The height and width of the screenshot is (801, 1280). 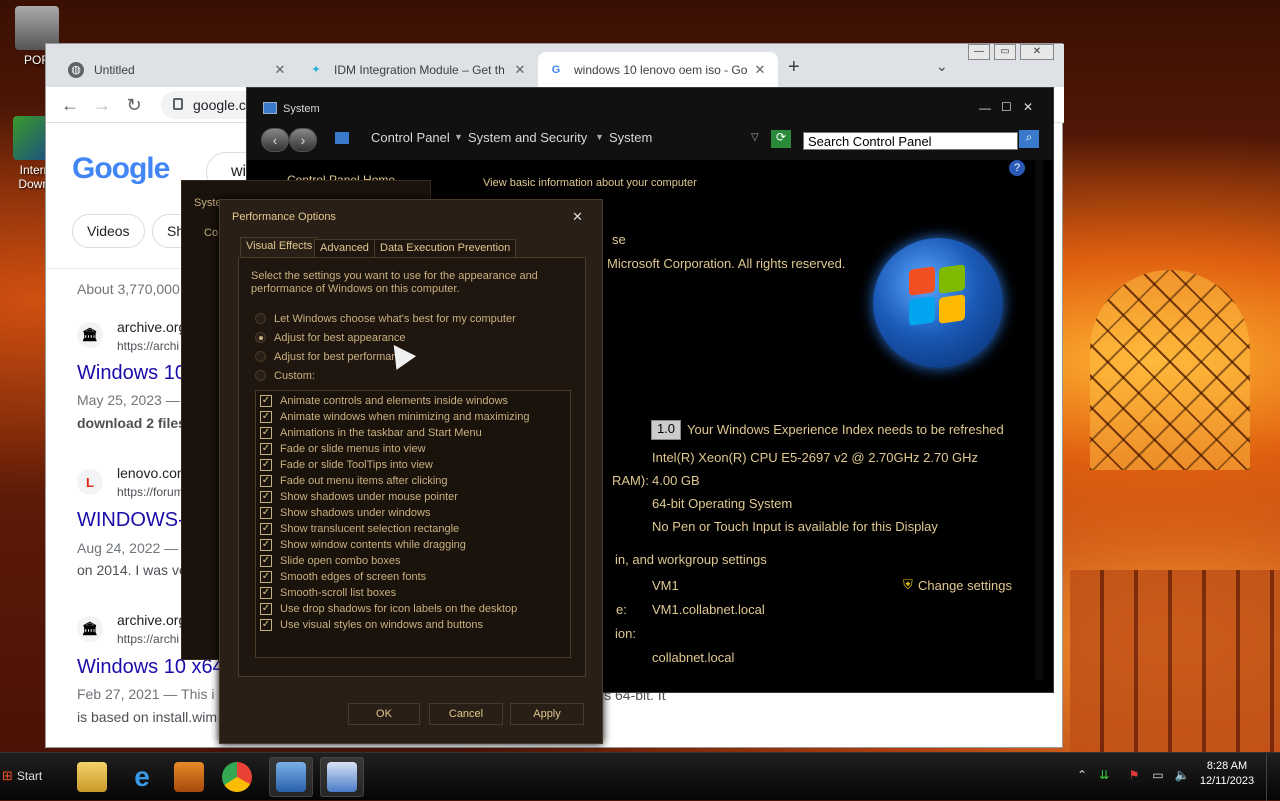 What do you see at coordinates (1082, 776) in the screenshot?
I see `show-hidden-icons-button: ⌃` at bounding box center [1082, 776].